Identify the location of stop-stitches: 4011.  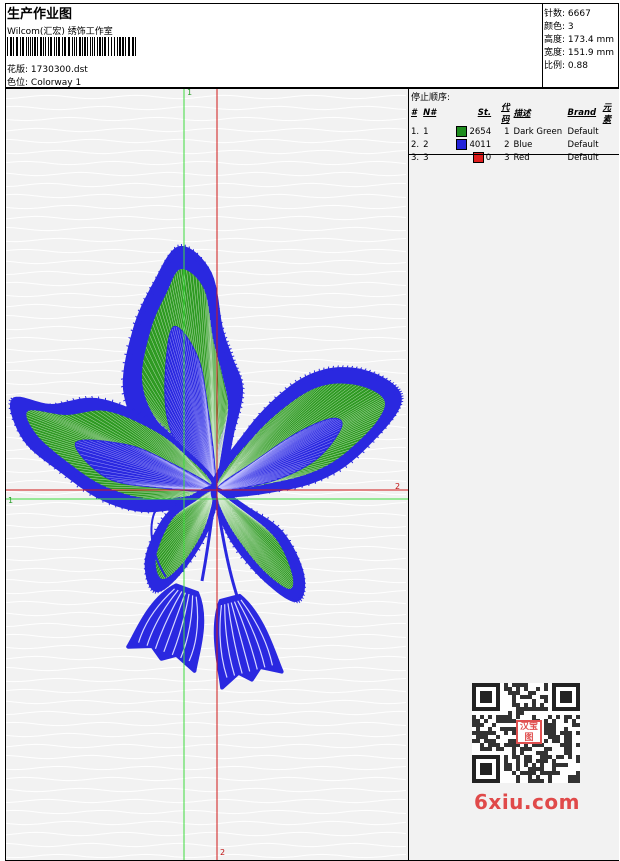
(473, 144).